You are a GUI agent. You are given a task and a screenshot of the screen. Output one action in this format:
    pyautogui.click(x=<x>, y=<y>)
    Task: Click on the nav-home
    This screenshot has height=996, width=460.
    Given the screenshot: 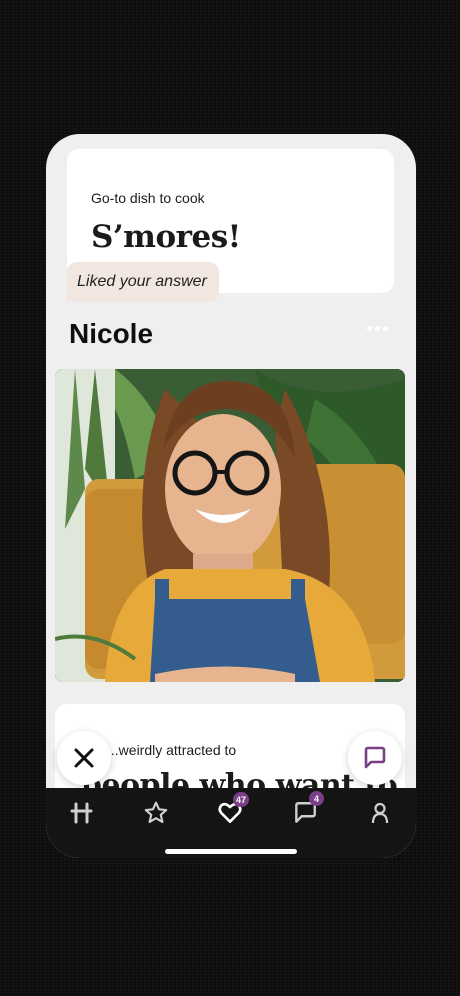 What is the action you would take?
    pyautogui.click(x=82, y=813)
    